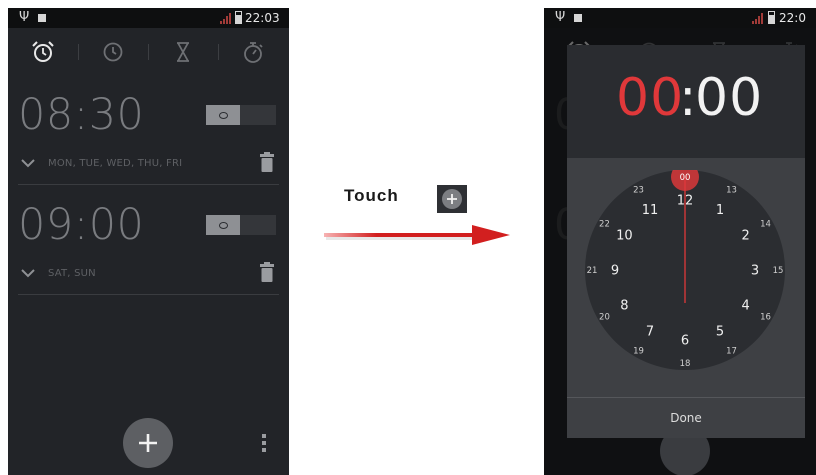 Image resolution: width=816 pixels, height=475 pixels. I want to click on status-time: 22:0, so click(792, 18).